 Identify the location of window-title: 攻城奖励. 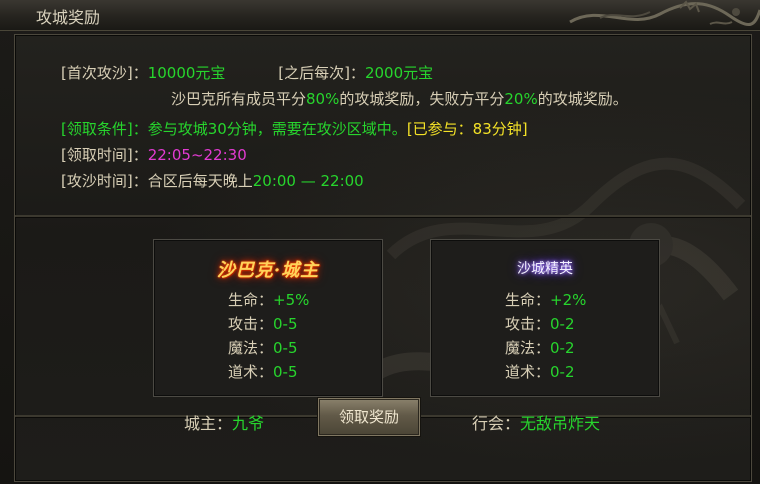
(68, 17).